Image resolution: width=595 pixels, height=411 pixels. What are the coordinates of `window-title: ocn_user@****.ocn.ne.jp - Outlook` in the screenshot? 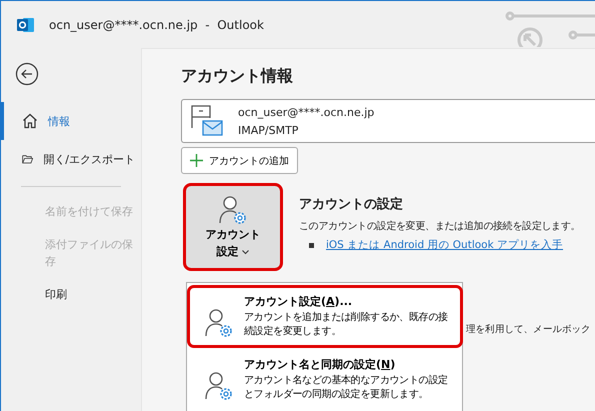 It's located at (156, 25).